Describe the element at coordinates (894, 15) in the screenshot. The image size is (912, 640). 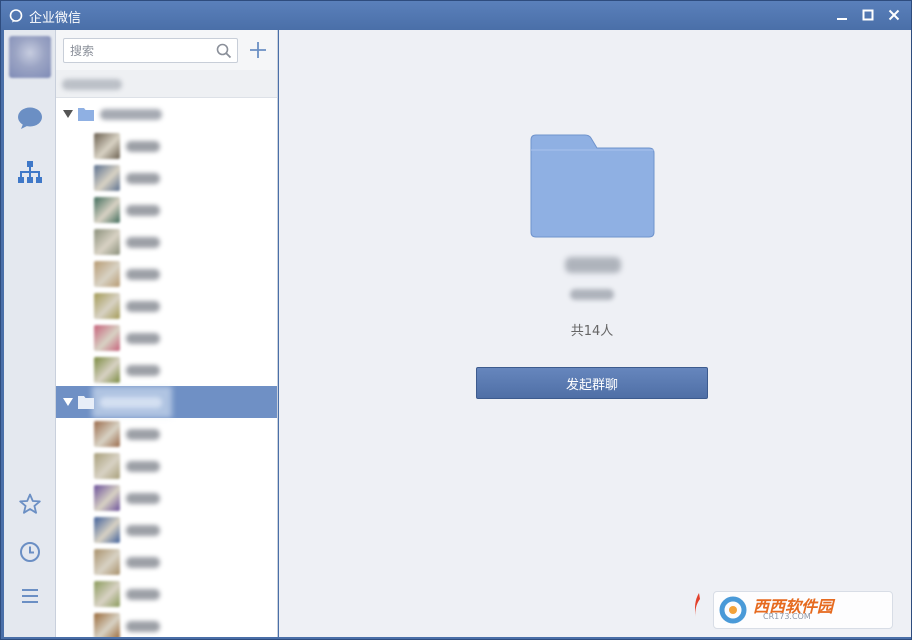
I see `close-button` at that location.